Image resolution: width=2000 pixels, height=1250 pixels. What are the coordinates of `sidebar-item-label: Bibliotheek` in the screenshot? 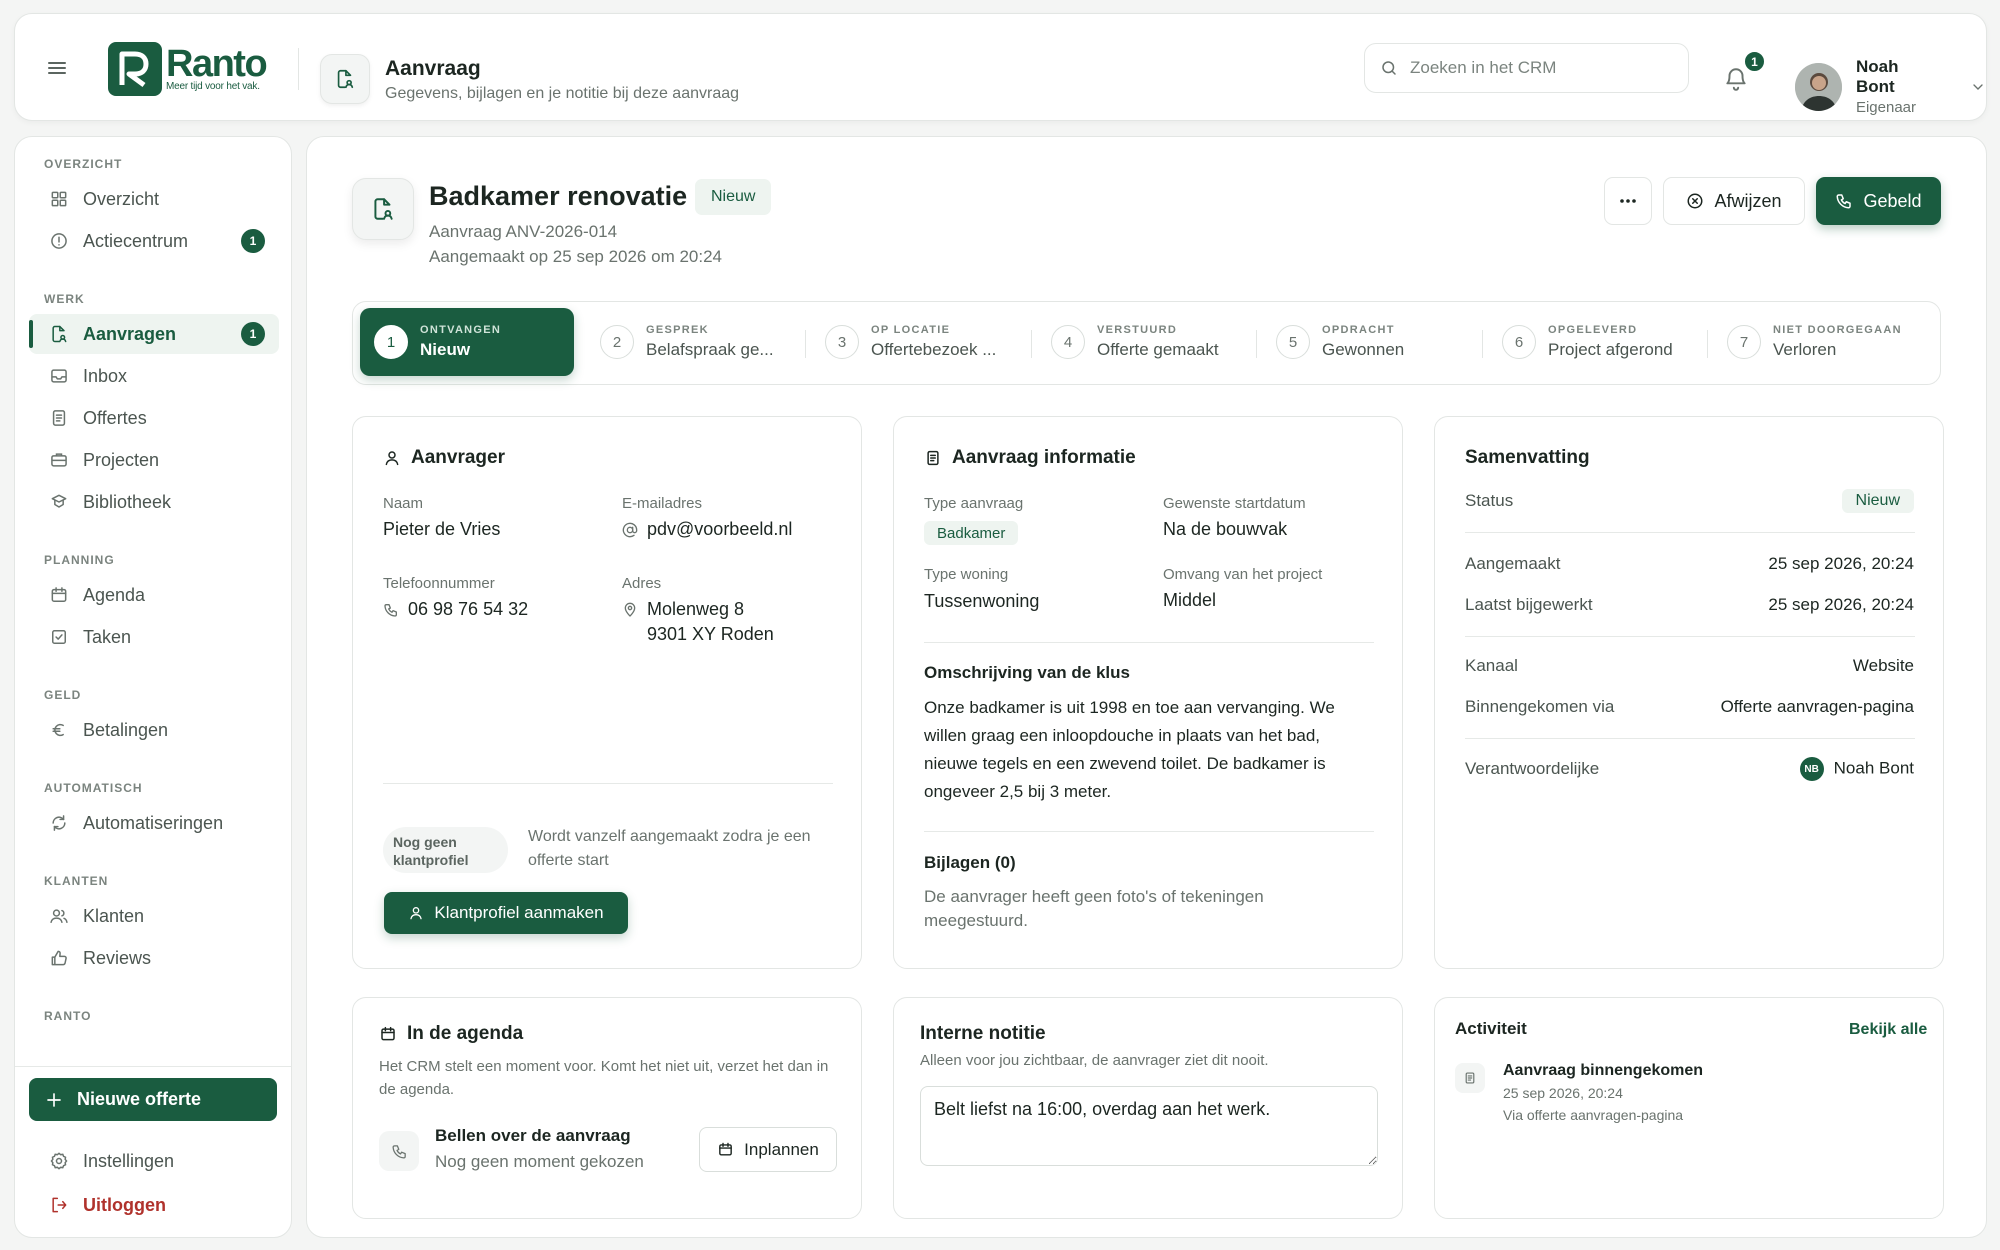 It's located at (127, 501).